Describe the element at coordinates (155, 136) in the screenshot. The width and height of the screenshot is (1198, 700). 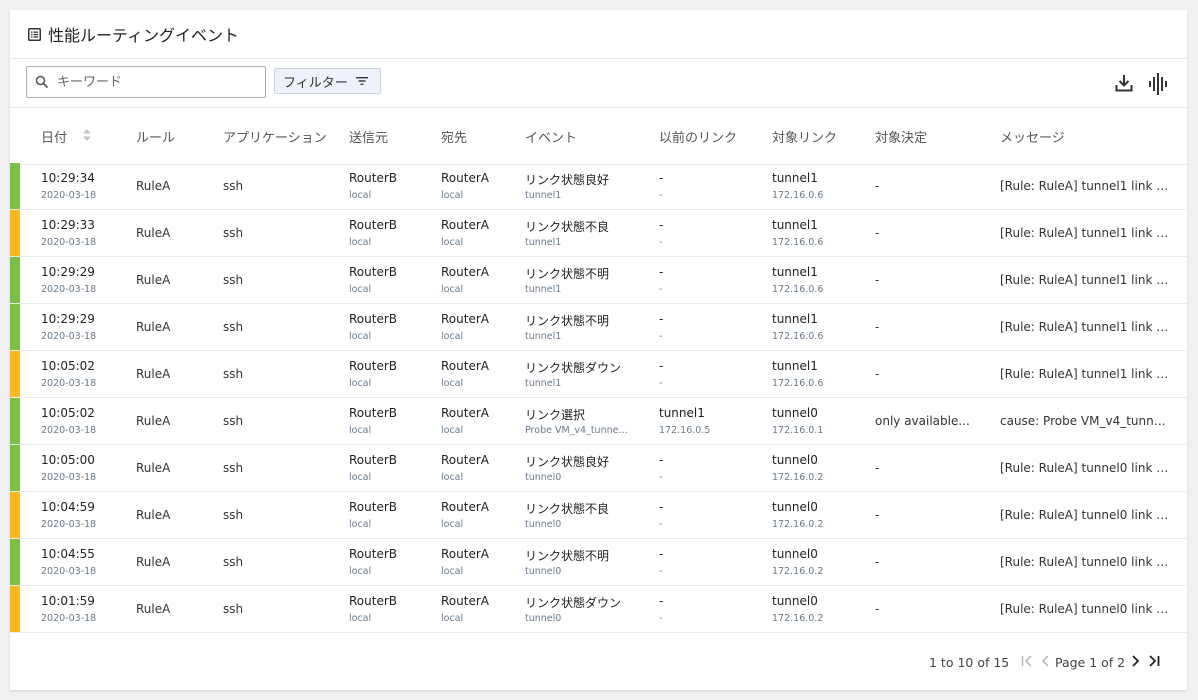
I see `column-header-rule: ルール` at that location.